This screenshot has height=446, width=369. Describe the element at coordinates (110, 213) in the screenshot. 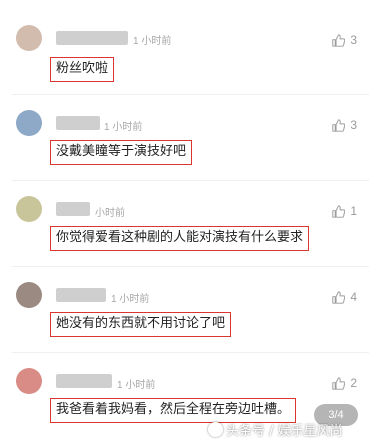

I see `comment-time: 小时前` at that location.